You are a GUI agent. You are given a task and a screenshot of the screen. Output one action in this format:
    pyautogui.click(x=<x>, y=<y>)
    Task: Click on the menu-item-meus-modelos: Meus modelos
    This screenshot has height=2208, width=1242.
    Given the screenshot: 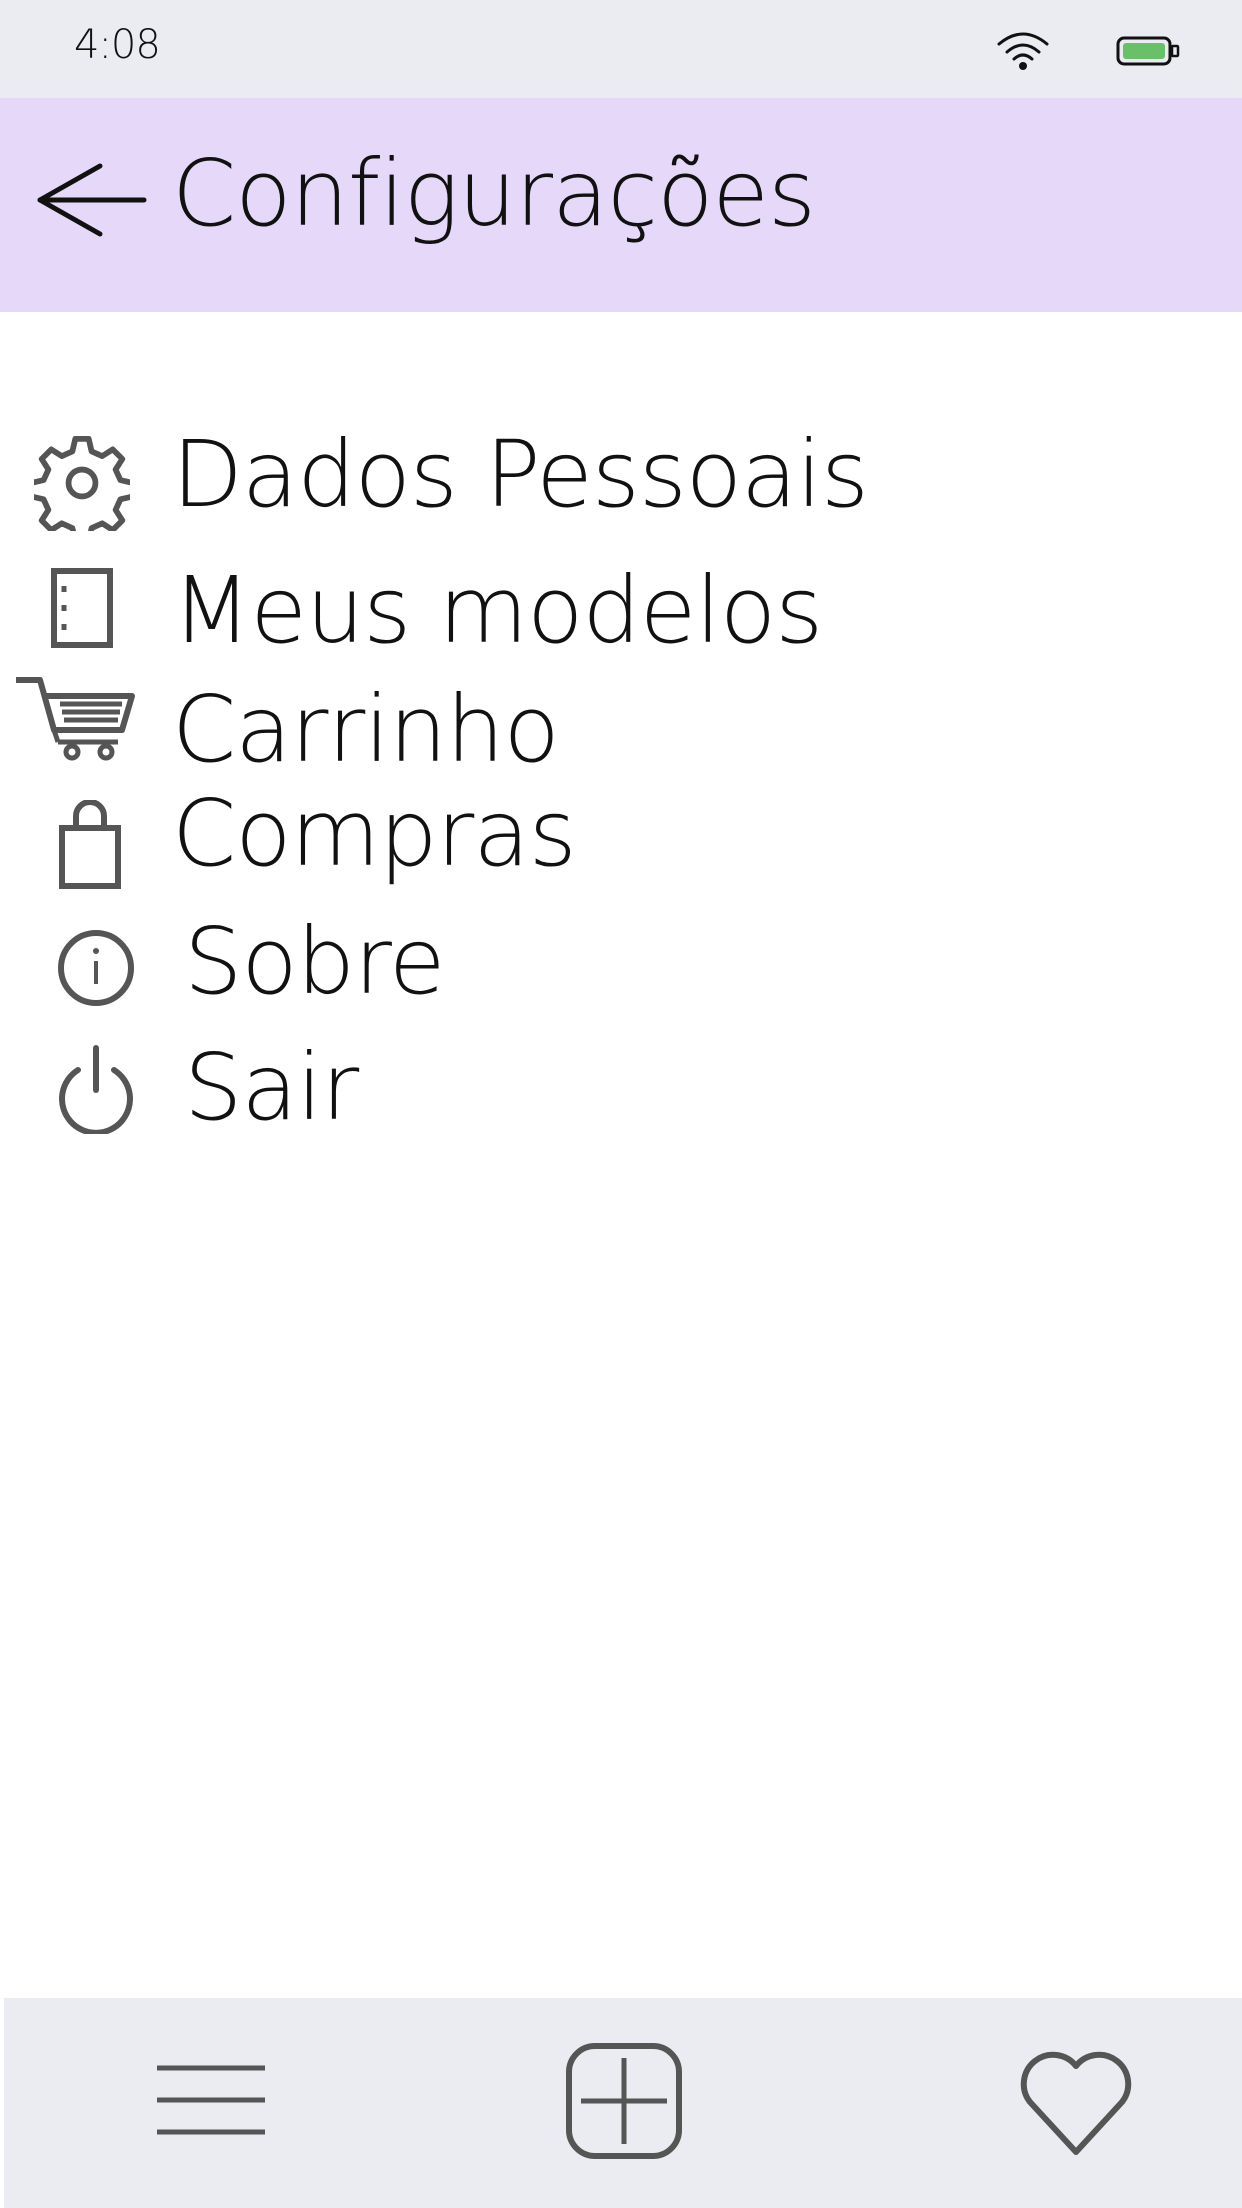 What is the action you would take?
    pyautogui.click(x=450, y=613)
    